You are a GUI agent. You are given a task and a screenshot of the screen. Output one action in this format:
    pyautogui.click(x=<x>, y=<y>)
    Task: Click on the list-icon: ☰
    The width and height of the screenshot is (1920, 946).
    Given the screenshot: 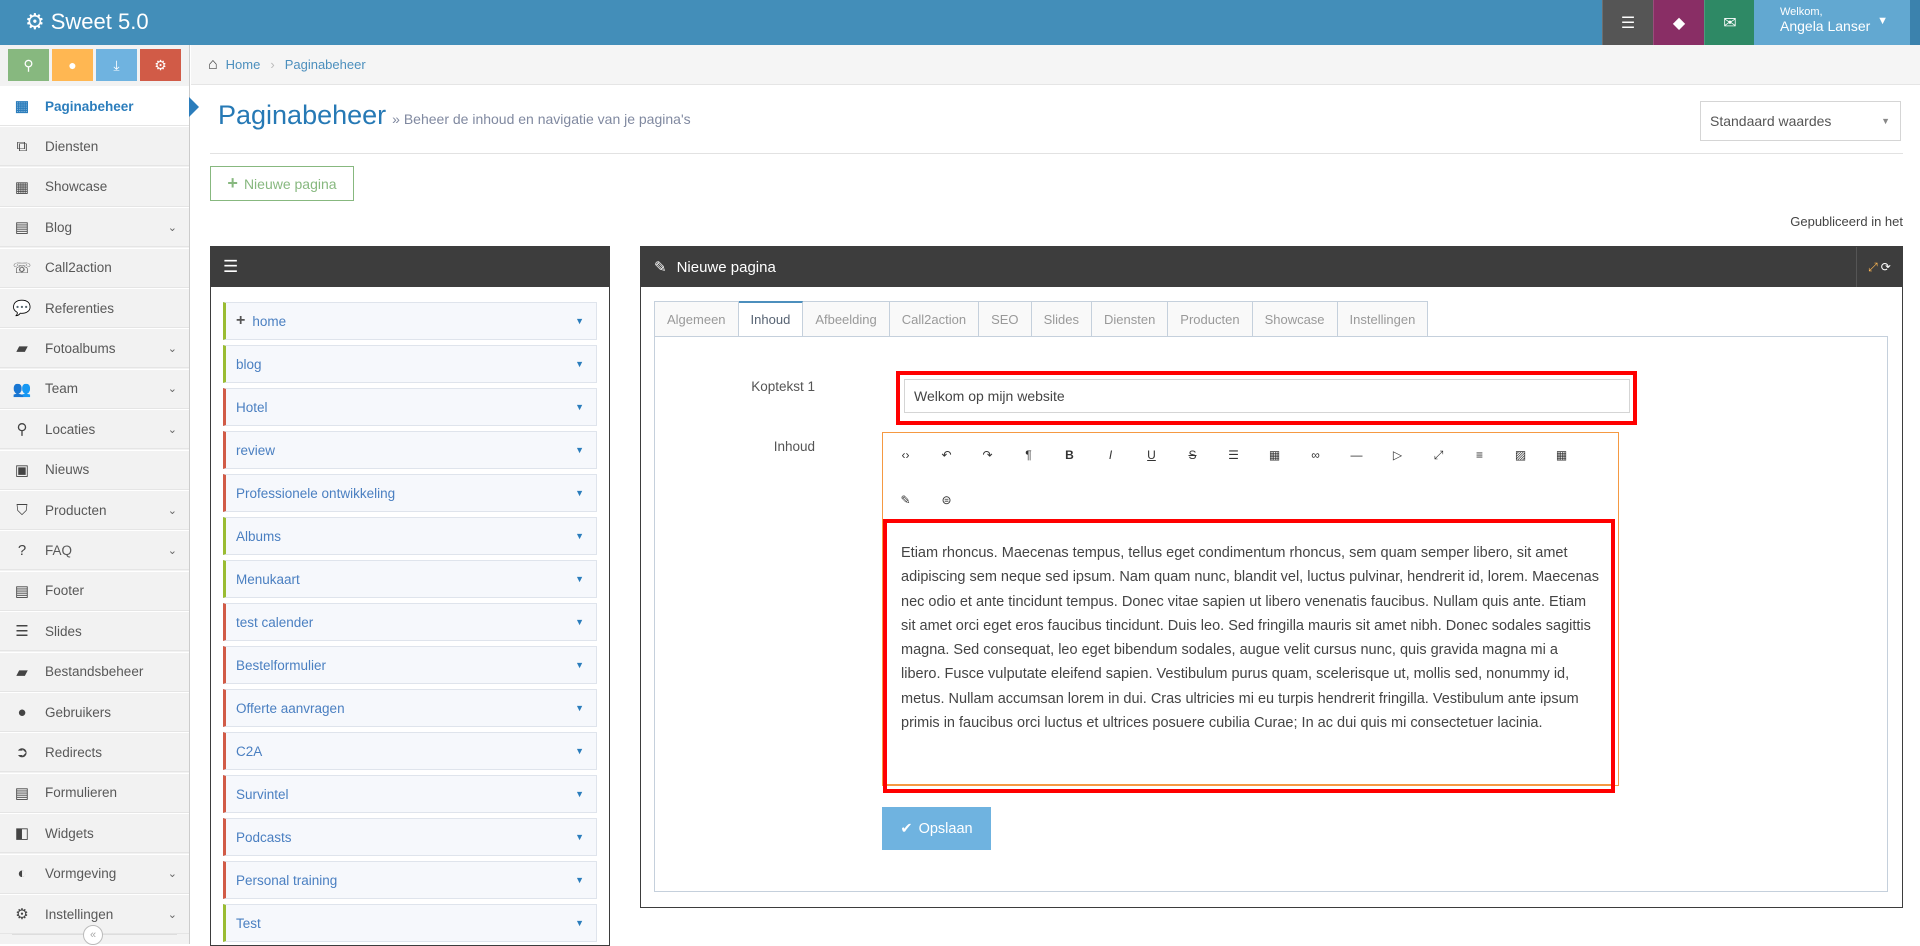 What is the action you would take?
    pyautogui.click(x=1233, y=455)
    